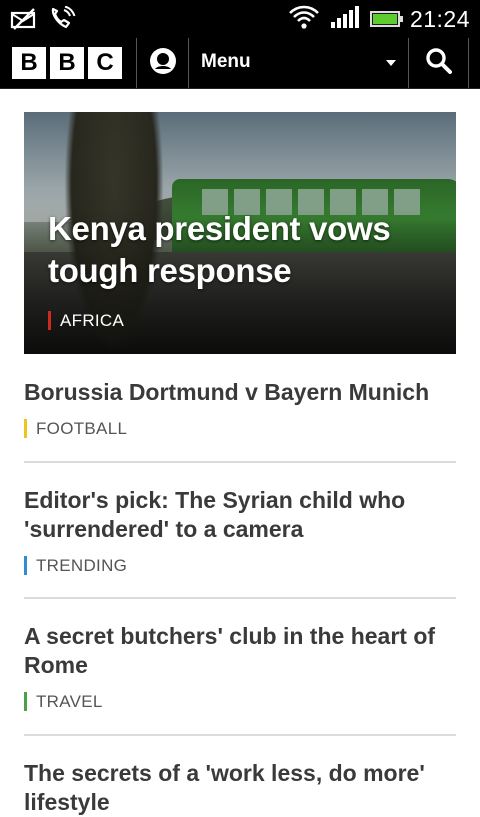 The image size is (480, 817). I want to click on clock: 21:24, so click(439, 18).